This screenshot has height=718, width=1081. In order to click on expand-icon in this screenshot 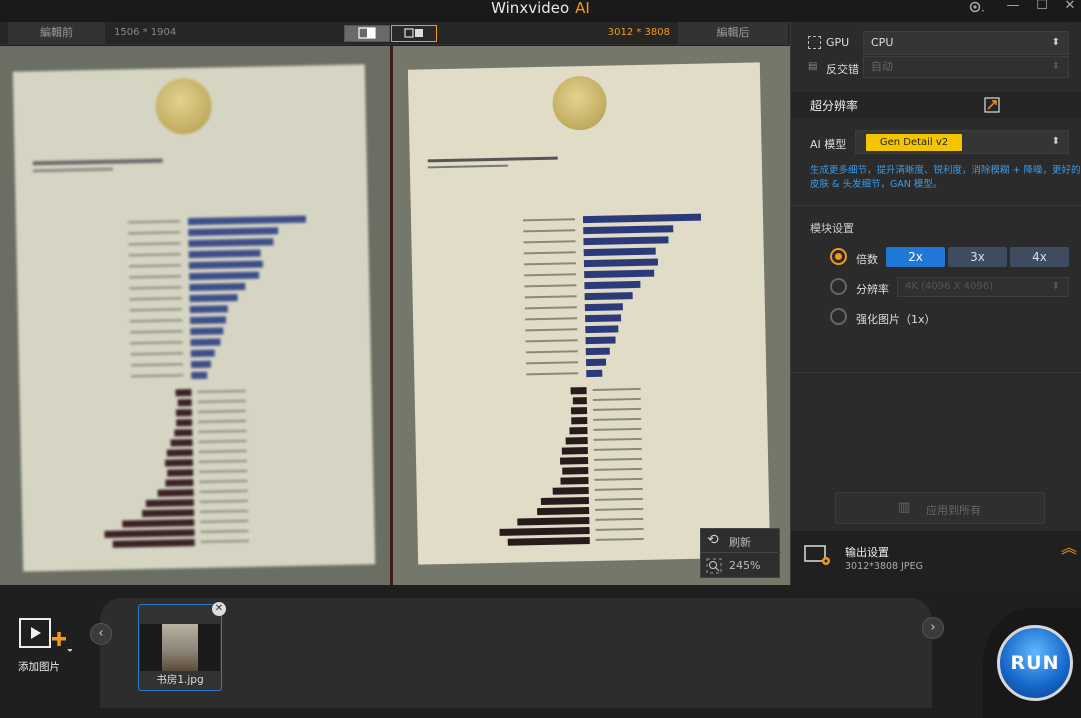, I will do `click(992, 105)`.